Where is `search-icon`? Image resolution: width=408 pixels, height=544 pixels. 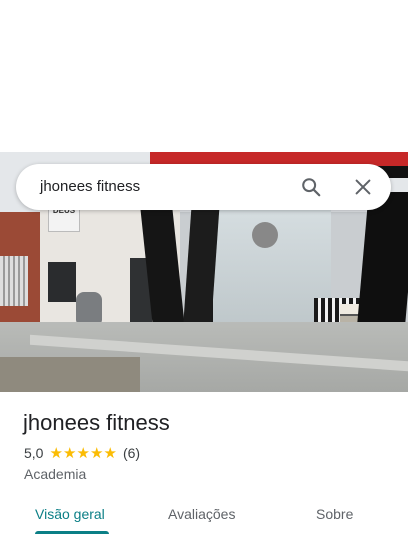
search-icon is located at coordinates (311, 187).